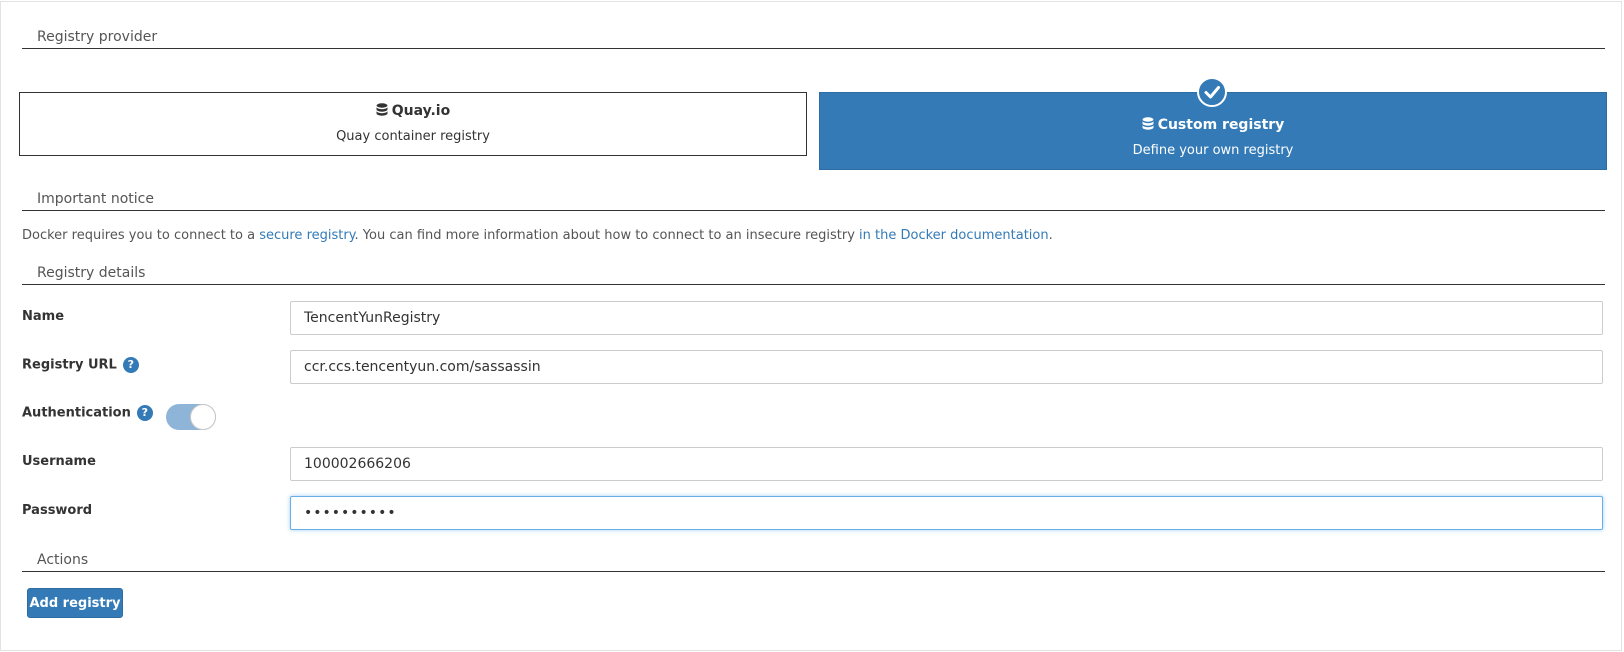 The image size is (1624, 652). I want to click on provider-title: Quay.io, so click(413, 111).